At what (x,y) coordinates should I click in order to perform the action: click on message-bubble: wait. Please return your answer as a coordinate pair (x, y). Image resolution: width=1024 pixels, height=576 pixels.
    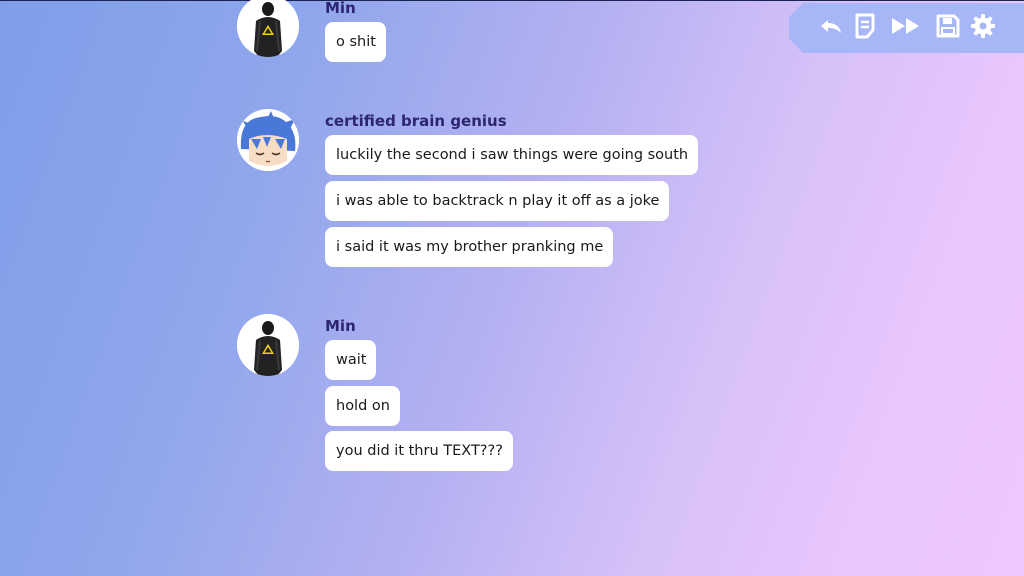
    Looking at the image, I should click on (351, 360).